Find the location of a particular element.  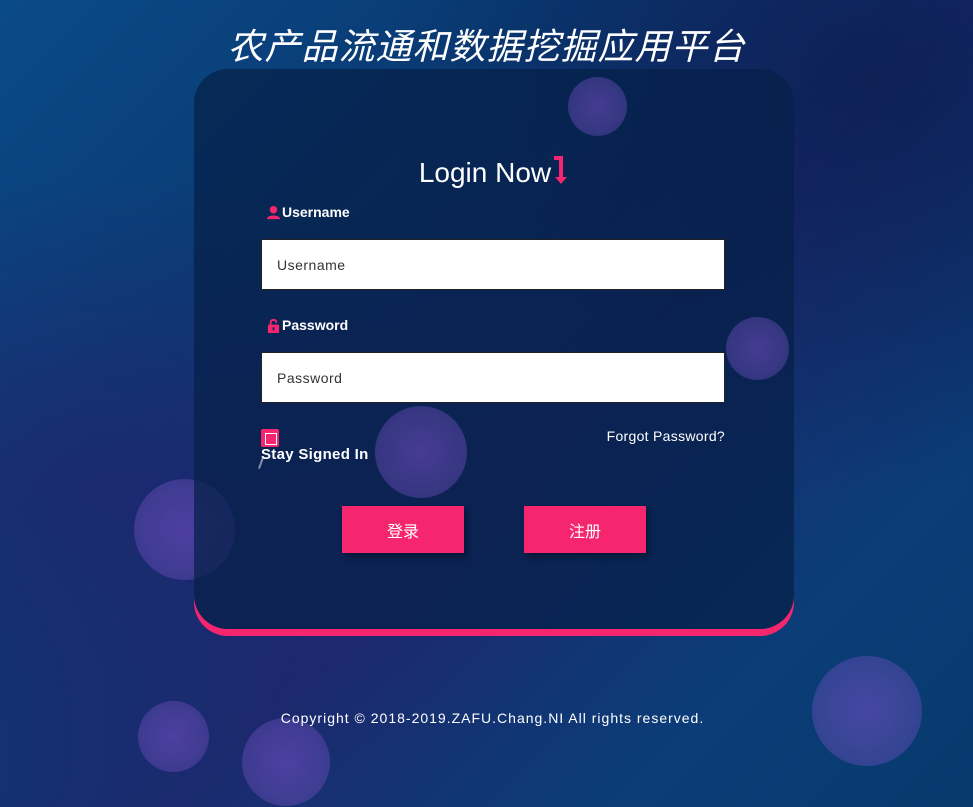

password-input is located at coordinates (493, 377).